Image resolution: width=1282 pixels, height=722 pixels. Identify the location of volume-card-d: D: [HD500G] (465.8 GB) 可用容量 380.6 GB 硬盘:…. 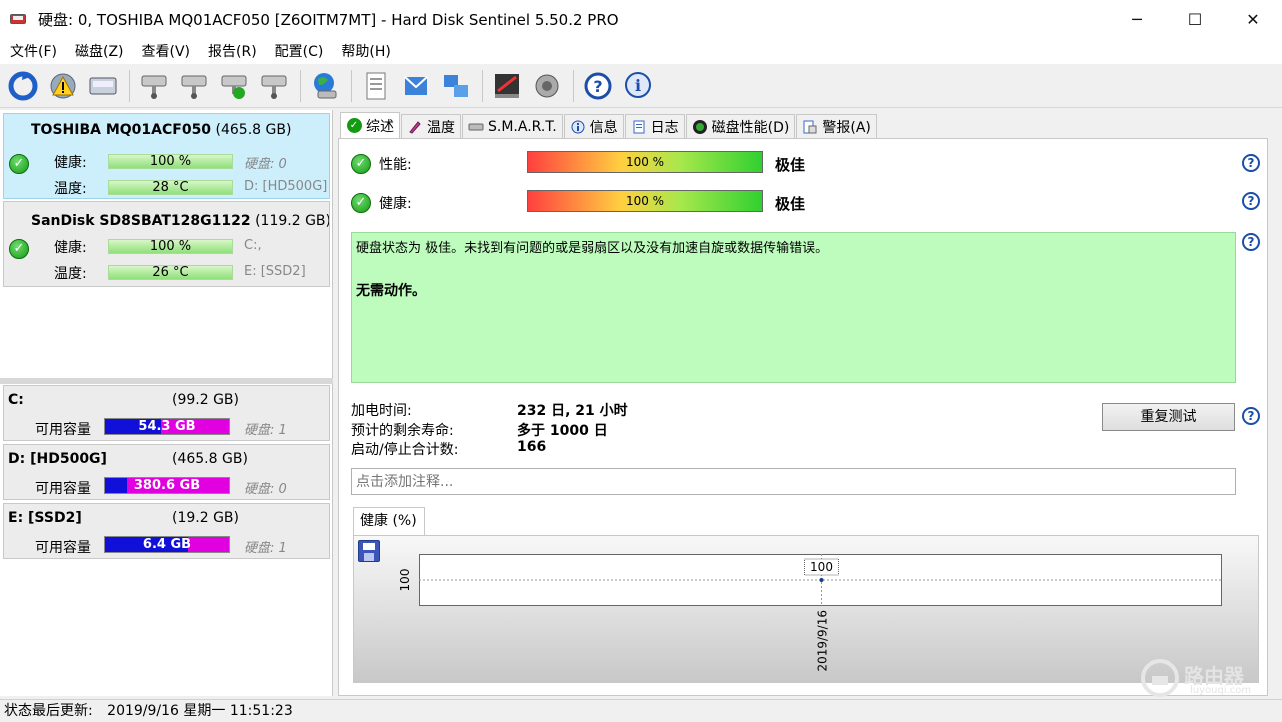
(166, 472).